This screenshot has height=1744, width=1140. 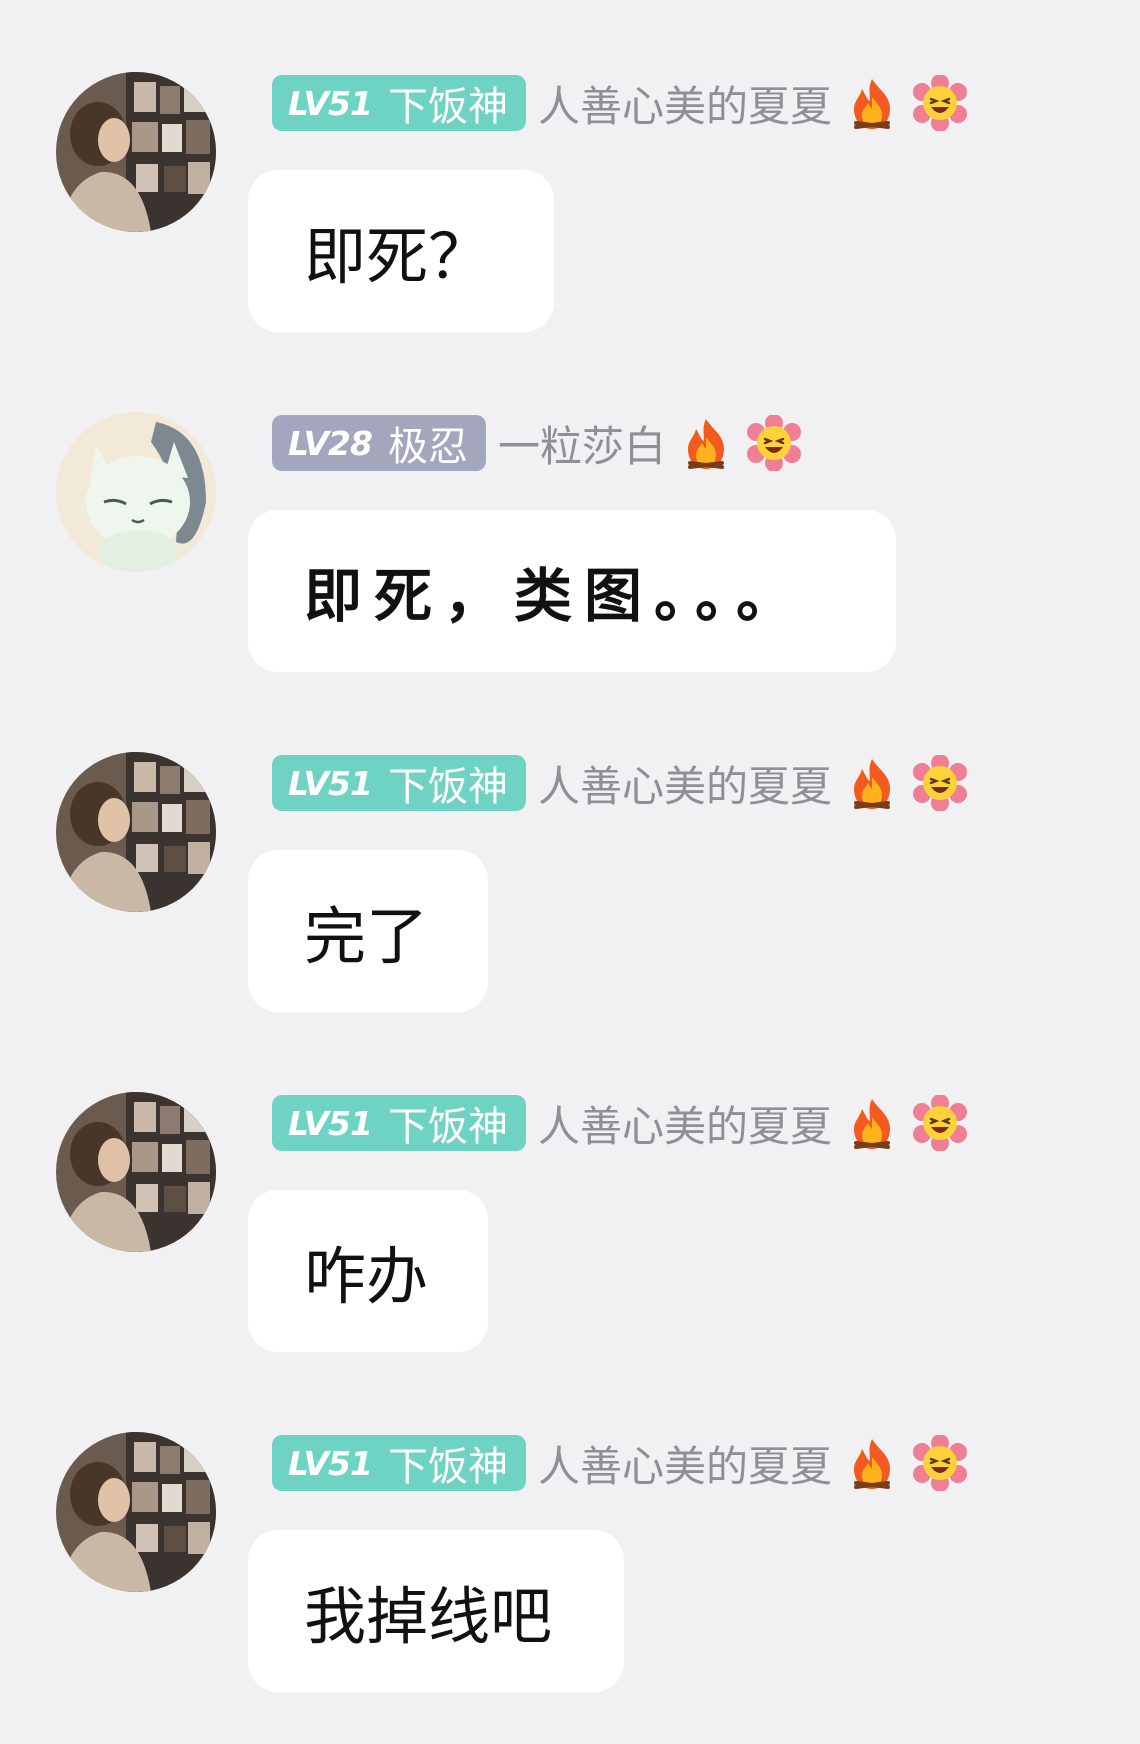 I want to click on message-bubble: 咋办, so click(x=368, y=1271).